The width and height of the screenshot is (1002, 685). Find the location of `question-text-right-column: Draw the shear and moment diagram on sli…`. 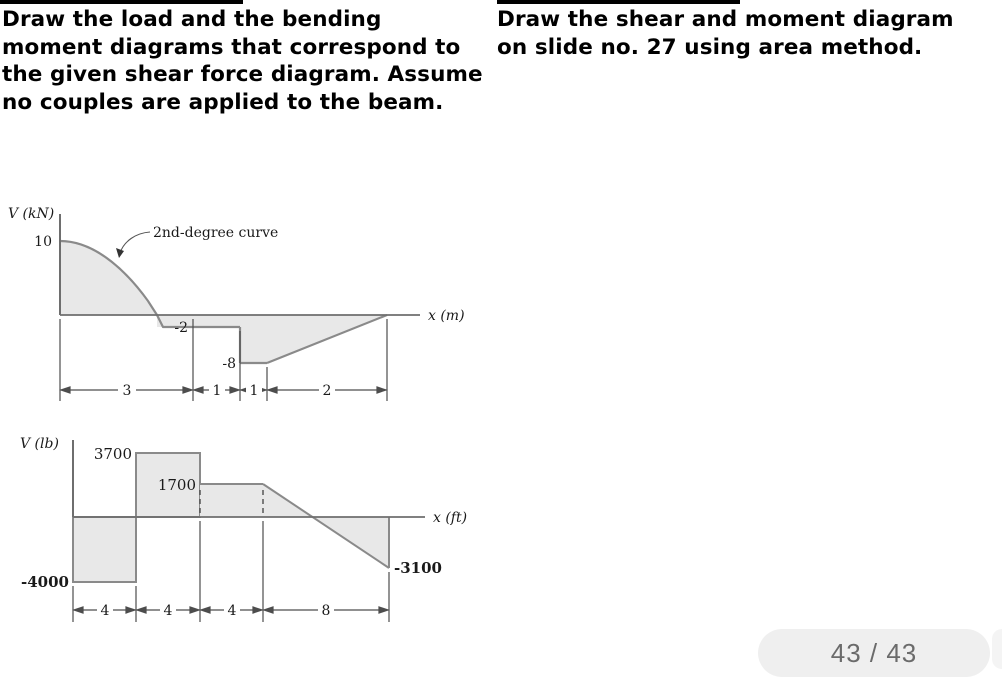

question-text-right-column: Draw the shear and moment diagram on sli… is located at coordinates (739, 33).